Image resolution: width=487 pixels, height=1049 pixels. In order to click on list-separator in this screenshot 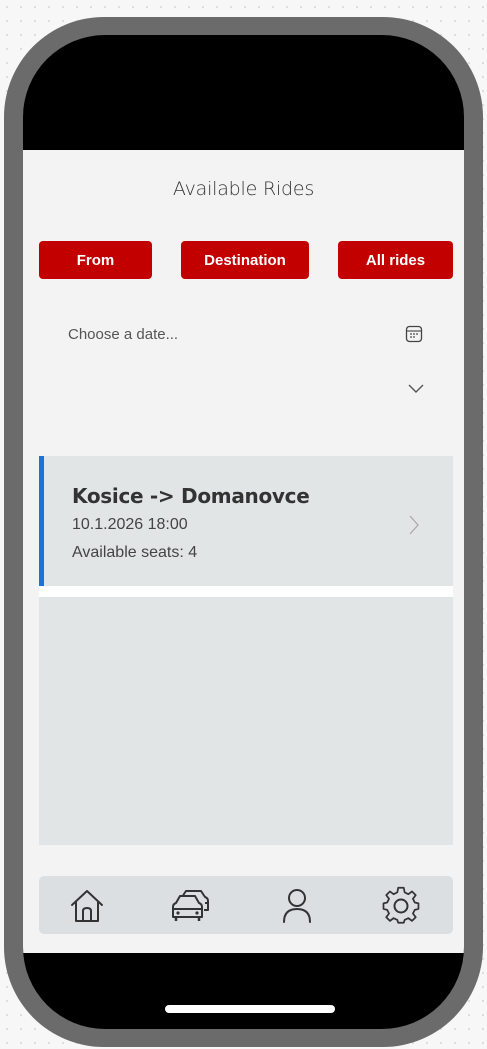, I will do `click(246, 591)`.